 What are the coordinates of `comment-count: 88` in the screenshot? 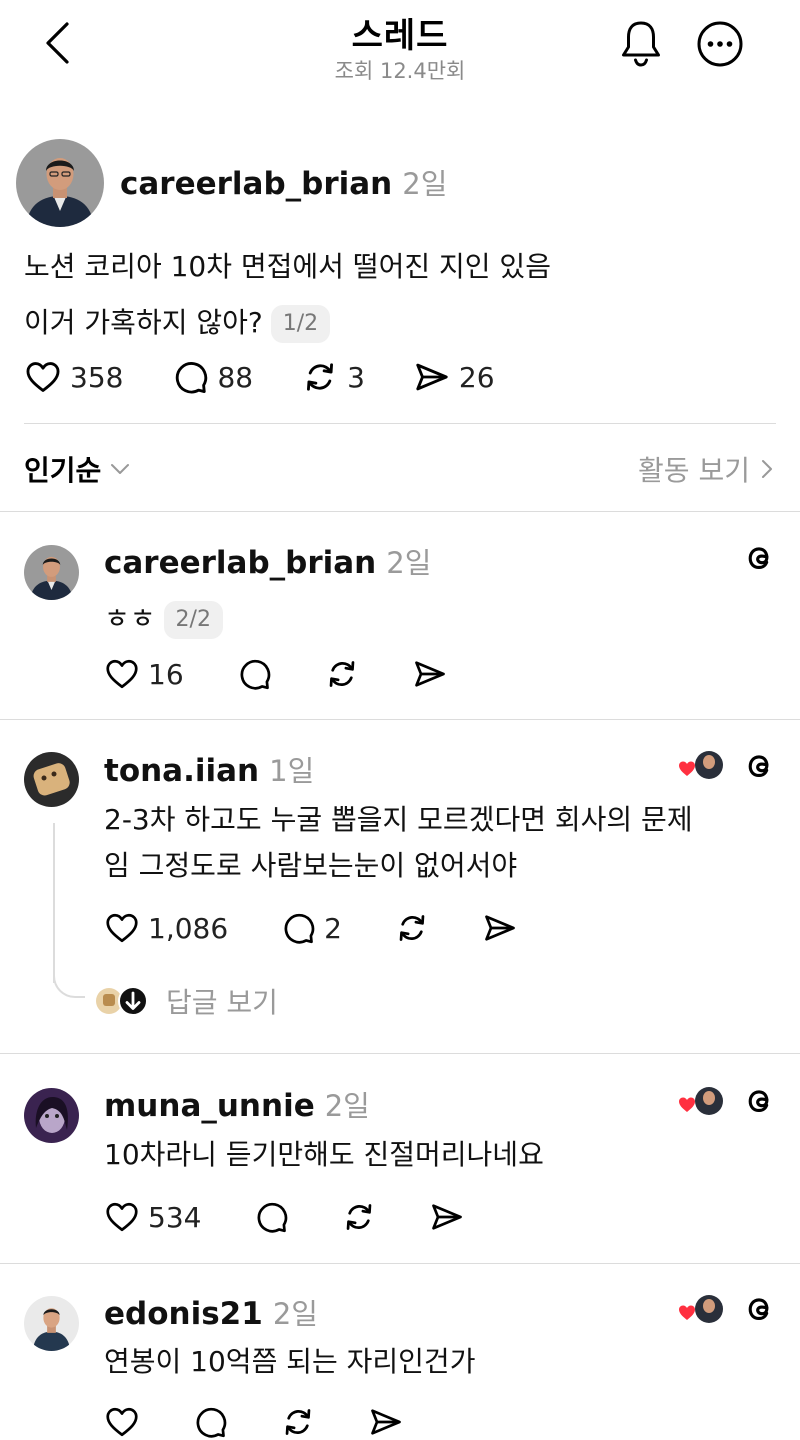 It's located at (235, 377).